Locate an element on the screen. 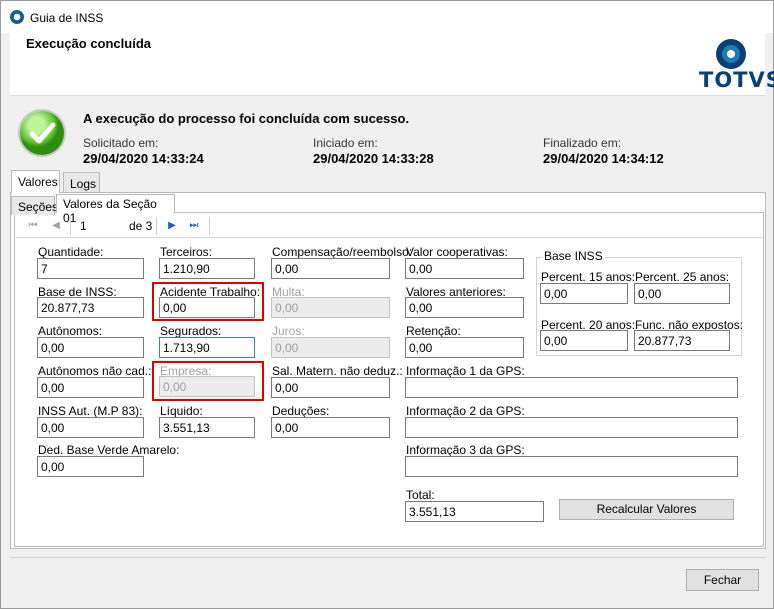 This screenshot has height=609, width=774. page-input is located at coordinates (106, 226).